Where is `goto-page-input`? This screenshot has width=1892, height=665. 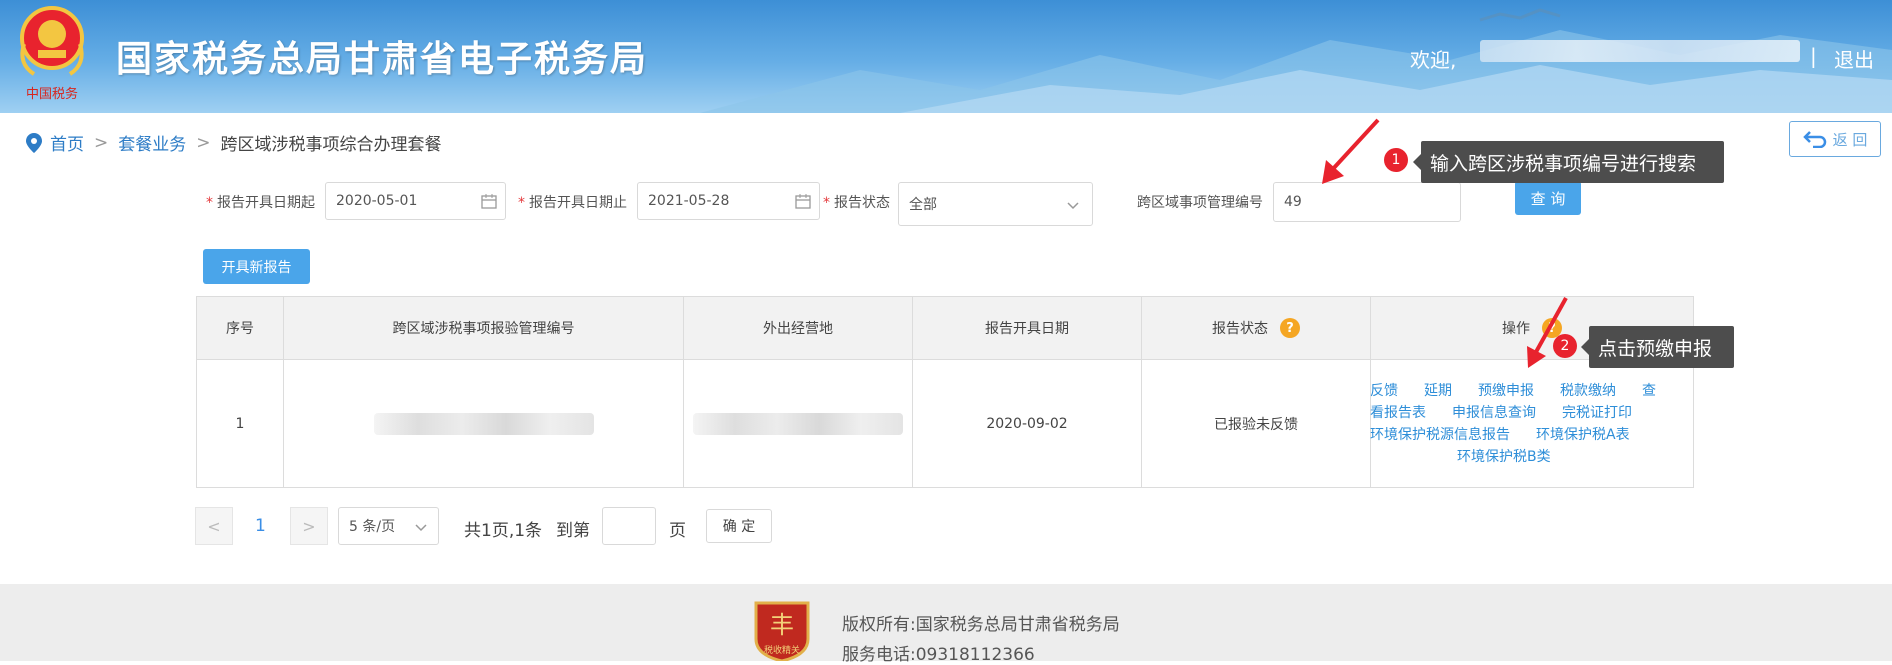
goto-page-input is located at coordinates (629, 526).